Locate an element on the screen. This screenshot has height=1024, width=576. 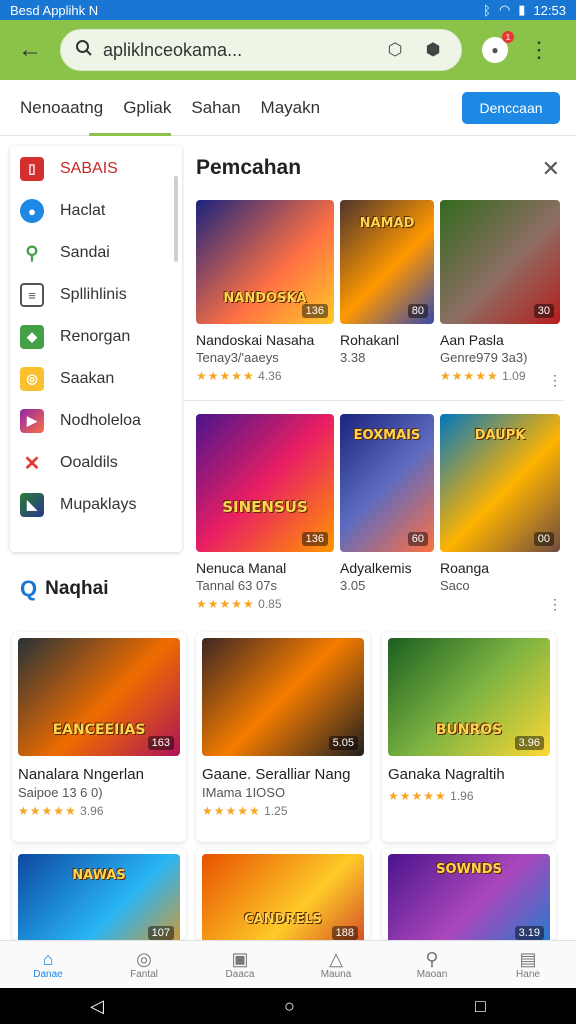
menu-item-label: Renorgan is located at coordinates (95, 336).